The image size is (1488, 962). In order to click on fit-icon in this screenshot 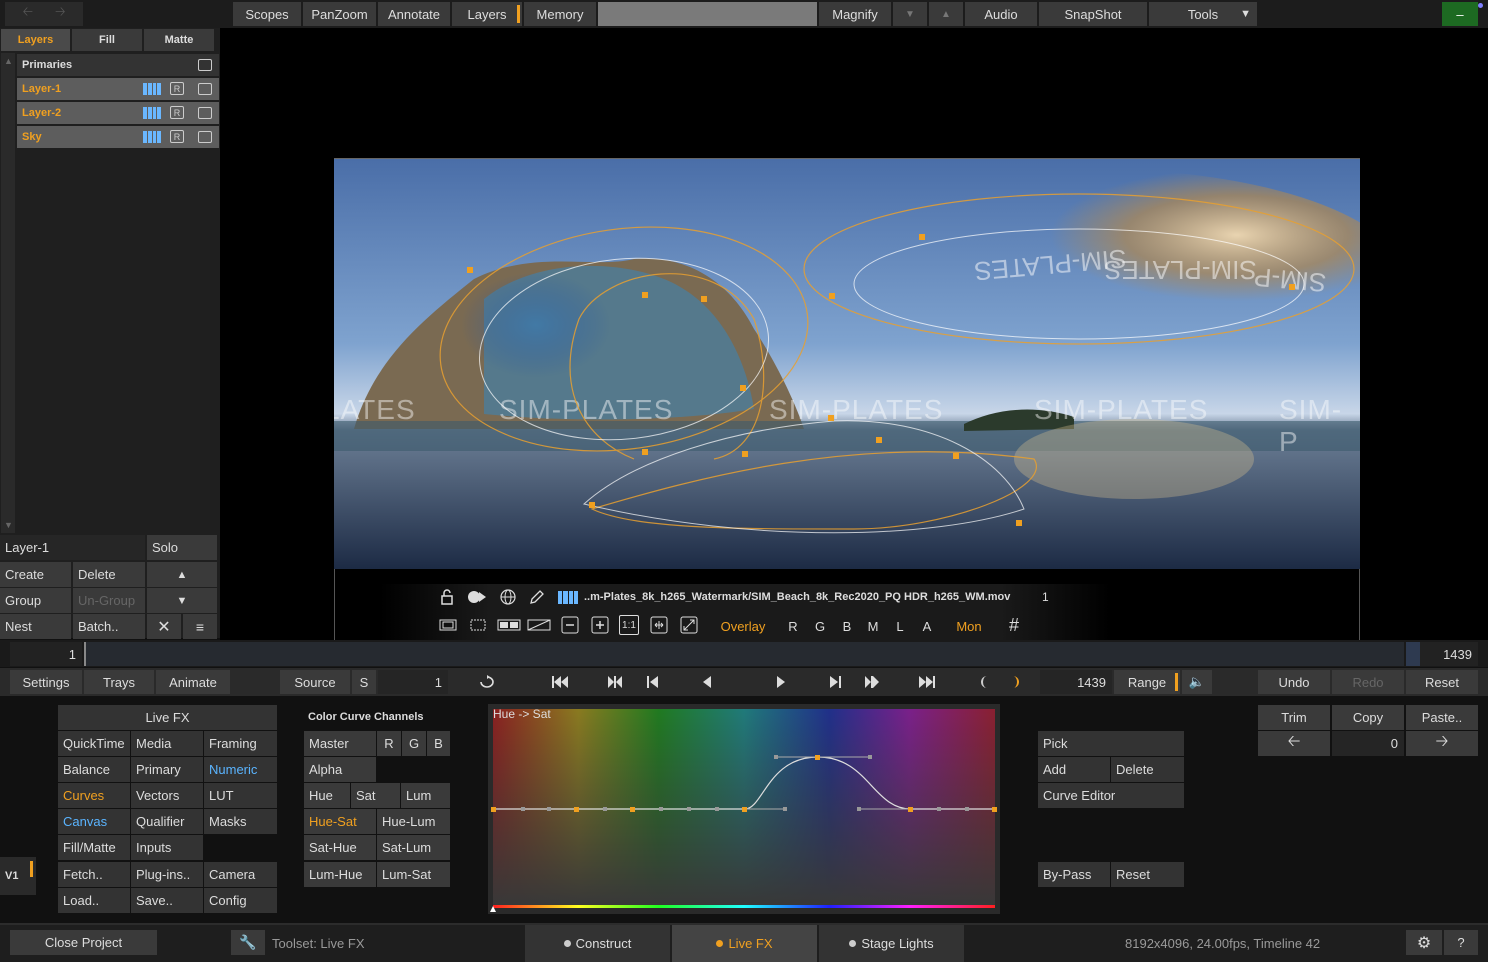, I will do `click(659, 625)`.